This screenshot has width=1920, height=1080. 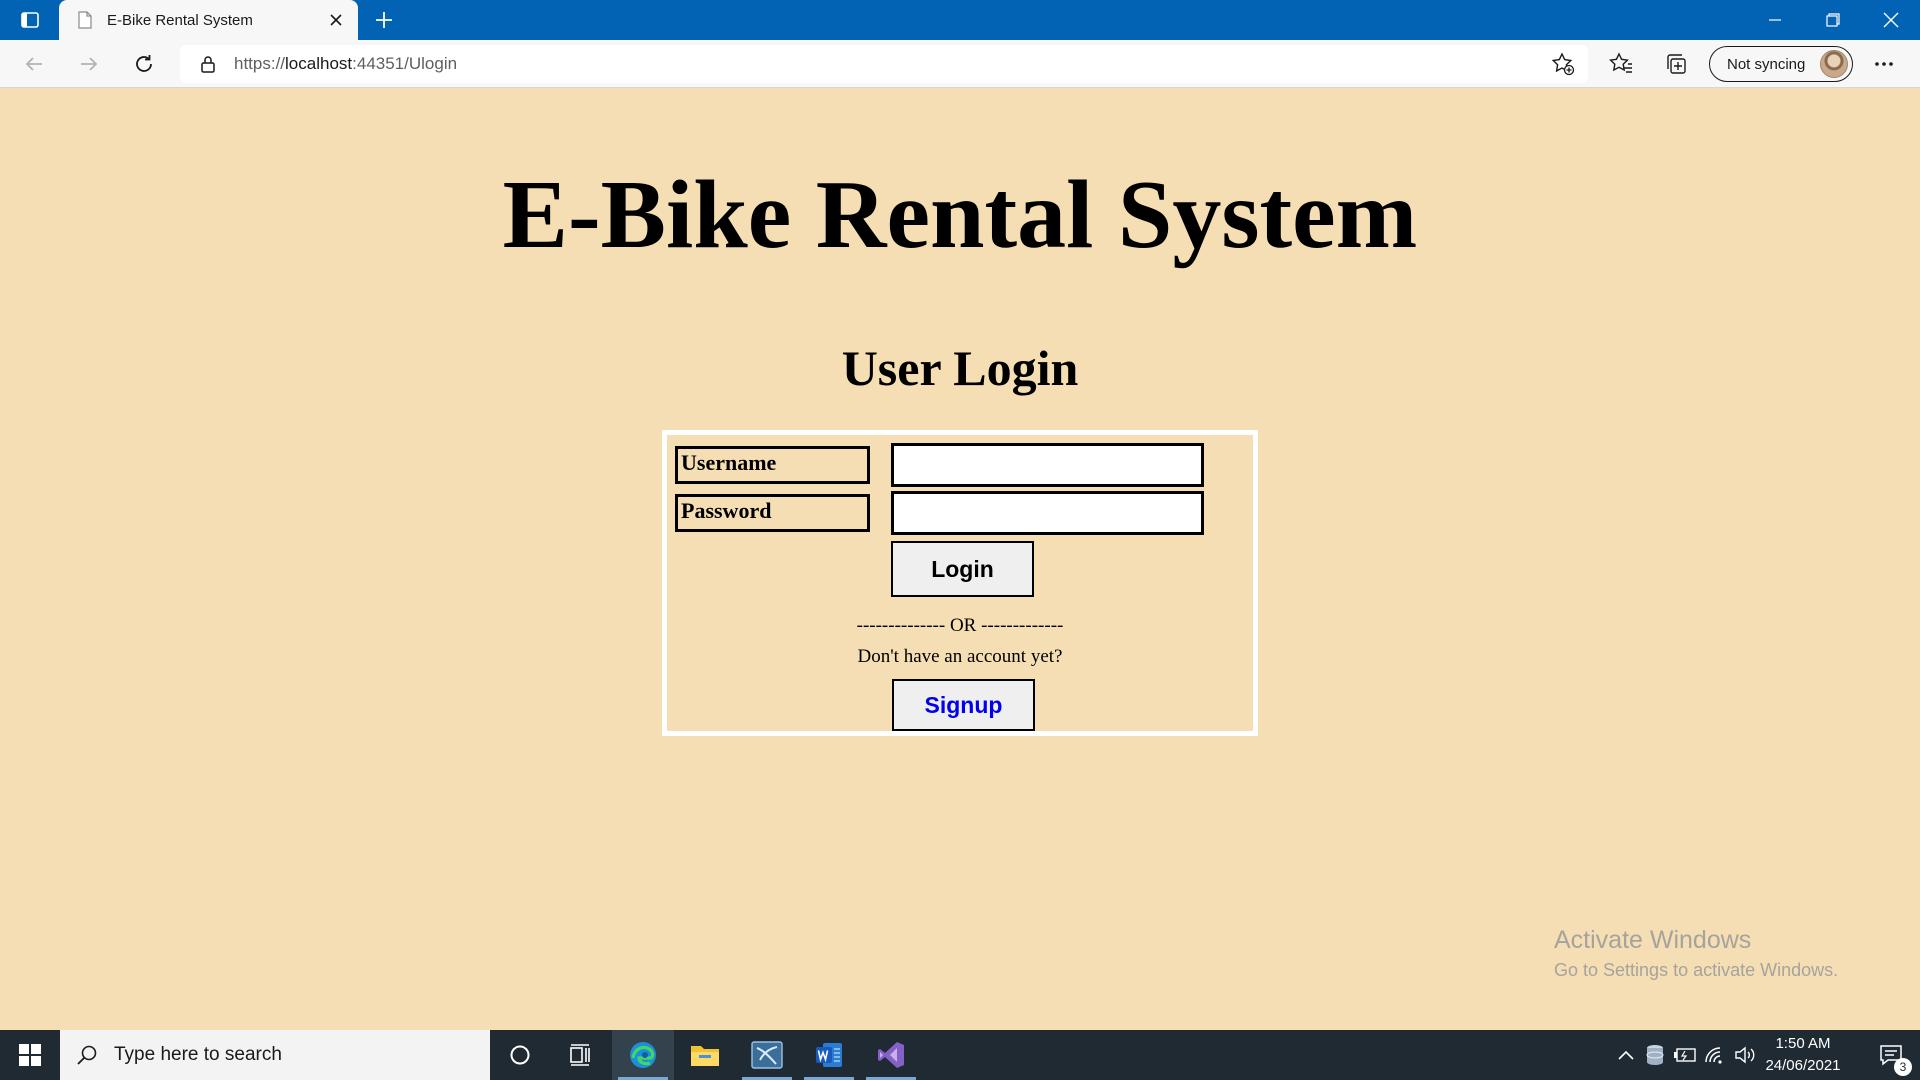 I want to click on tray-app-button, so click(x=1655, y=1055).